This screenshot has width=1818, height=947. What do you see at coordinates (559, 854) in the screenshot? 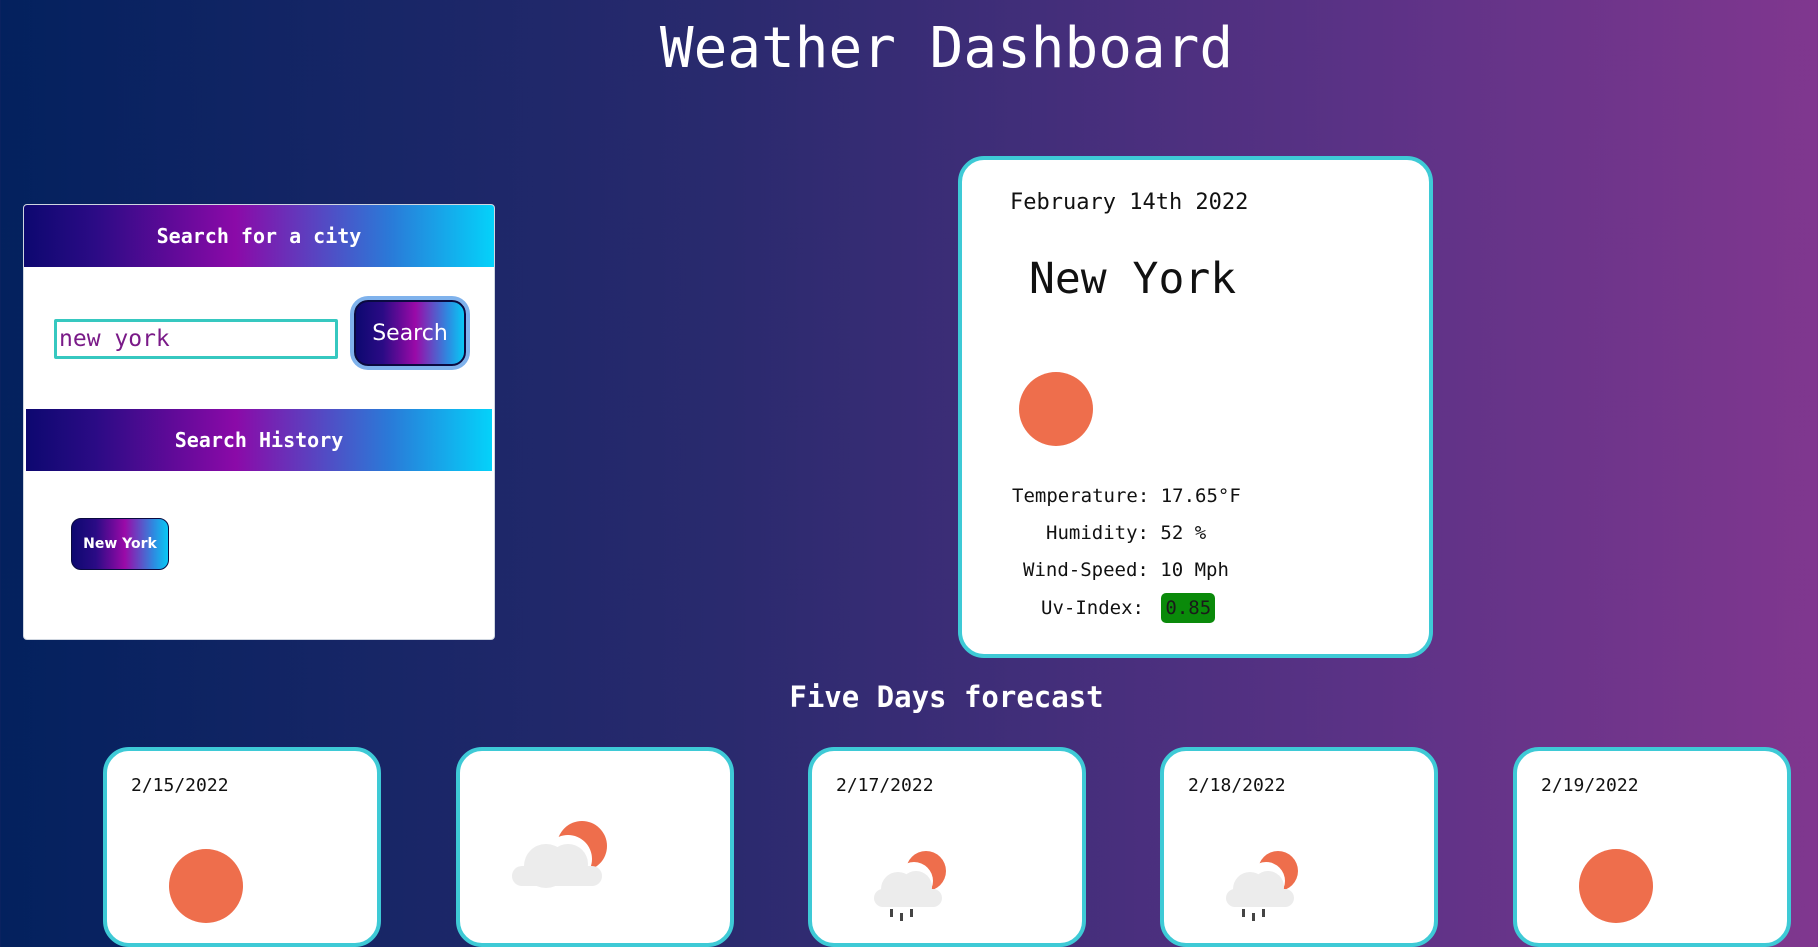
I see `partly-cloudy-icon` at bounding box center [559, 854].